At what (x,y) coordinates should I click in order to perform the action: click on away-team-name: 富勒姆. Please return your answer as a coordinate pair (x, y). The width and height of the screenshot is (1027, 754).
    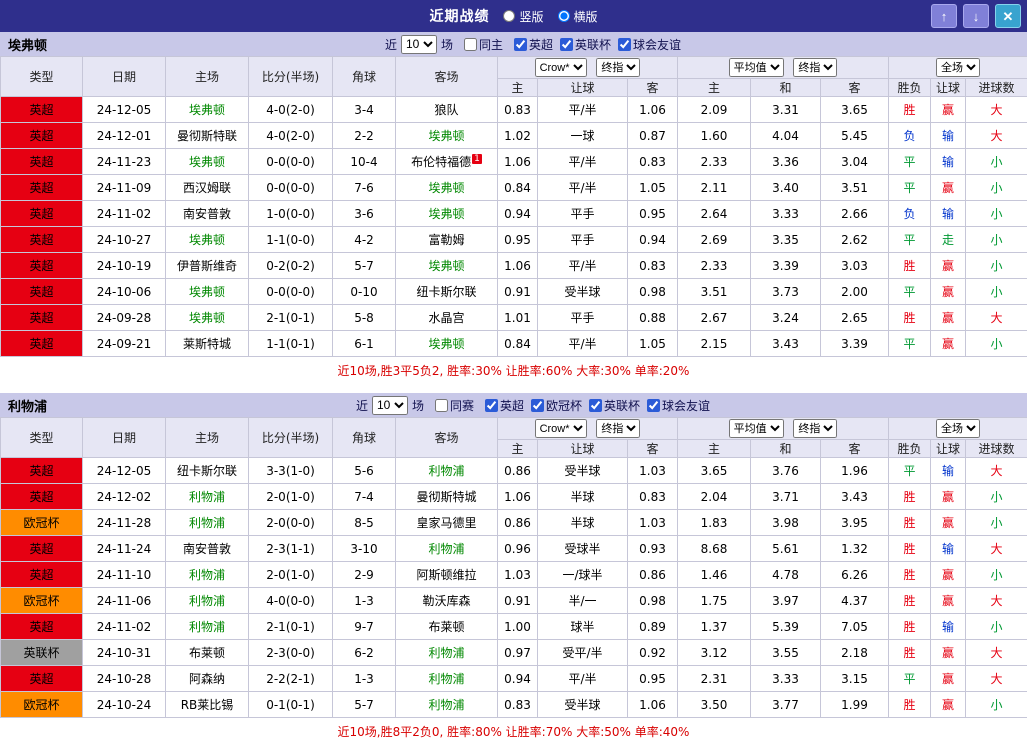
    Looking at the image, I should click on (446, 240).